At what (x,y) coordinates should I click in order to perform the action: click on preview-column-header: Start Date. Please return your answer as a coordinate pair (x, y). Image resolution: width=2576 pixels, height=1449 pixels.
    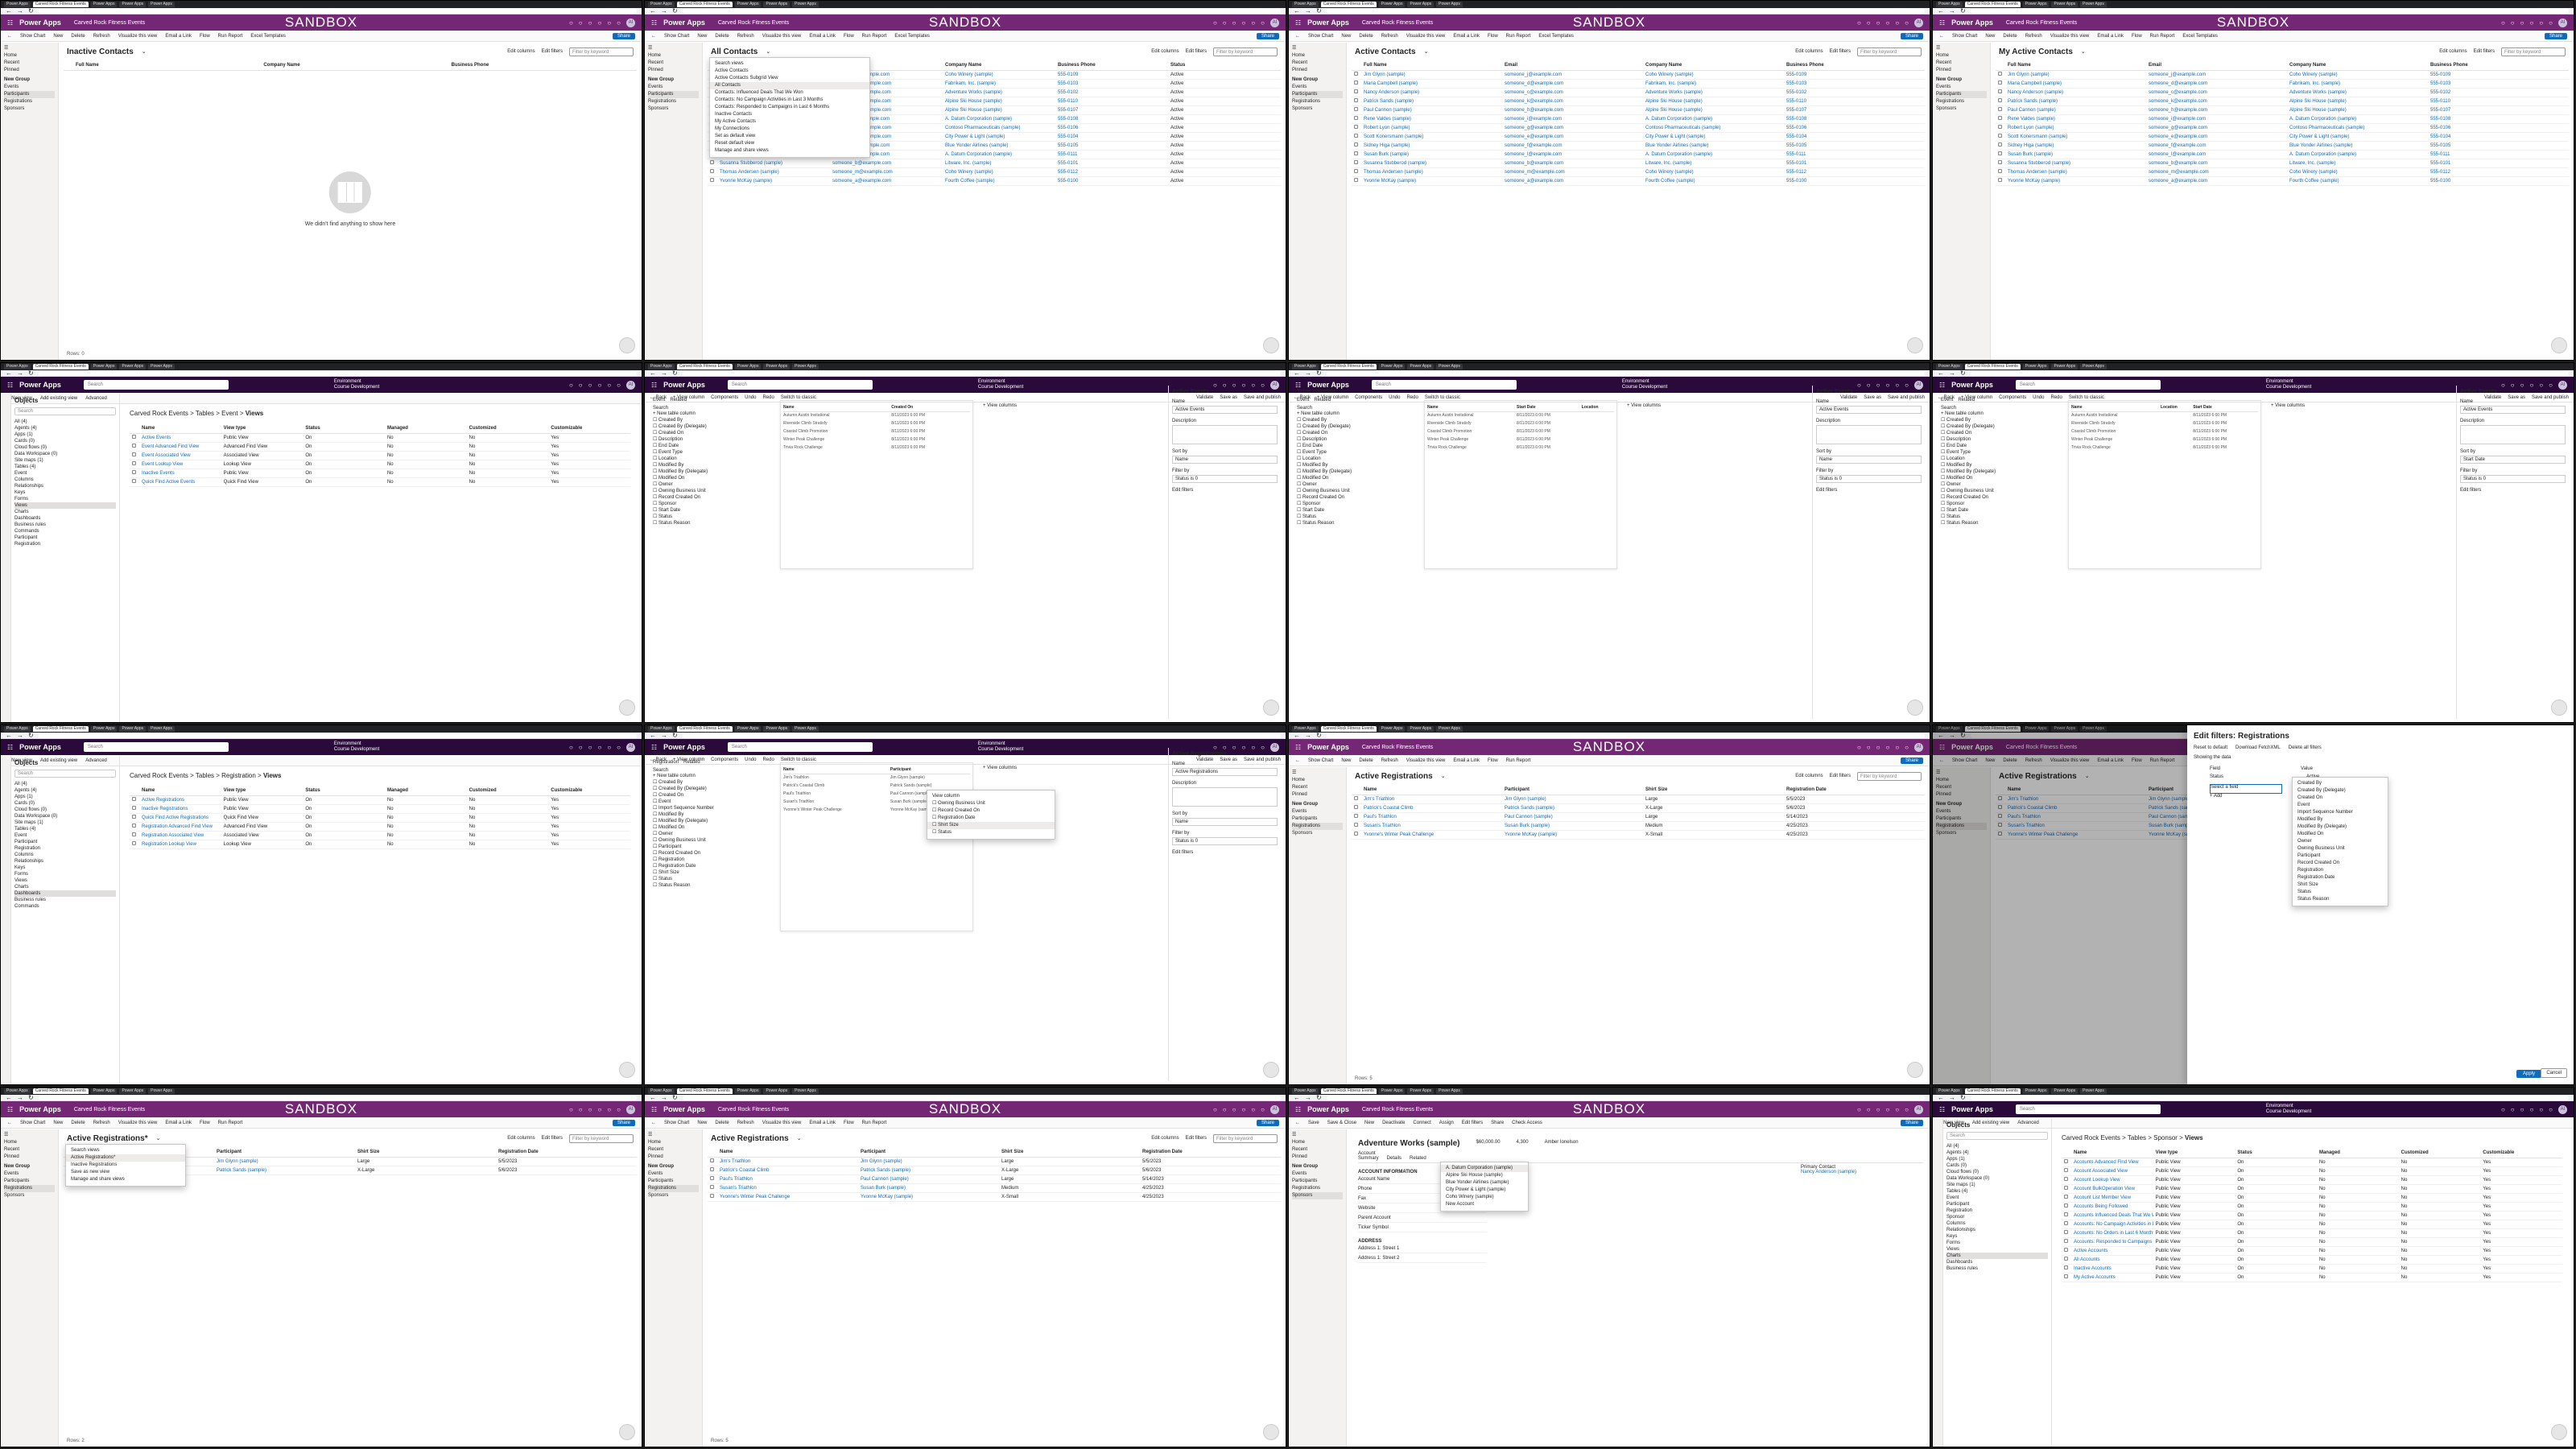
    Looking at the image, I should click on (1549, 407).